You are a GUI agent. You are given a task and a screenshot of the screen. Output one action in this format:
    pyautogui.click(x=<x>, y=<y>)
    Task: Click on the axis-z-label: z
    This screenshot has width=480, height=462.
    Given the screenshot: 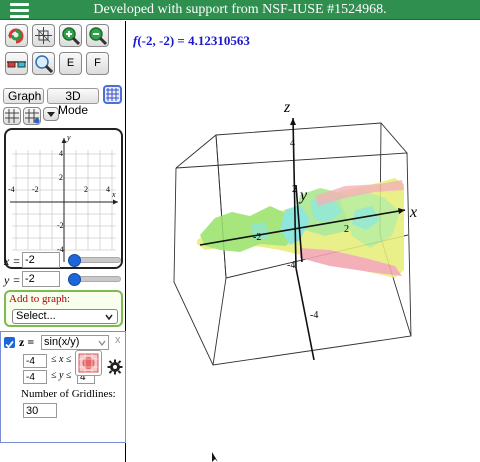 What is the action you would take?
    pyautogui.click(x=287, y=107)
    